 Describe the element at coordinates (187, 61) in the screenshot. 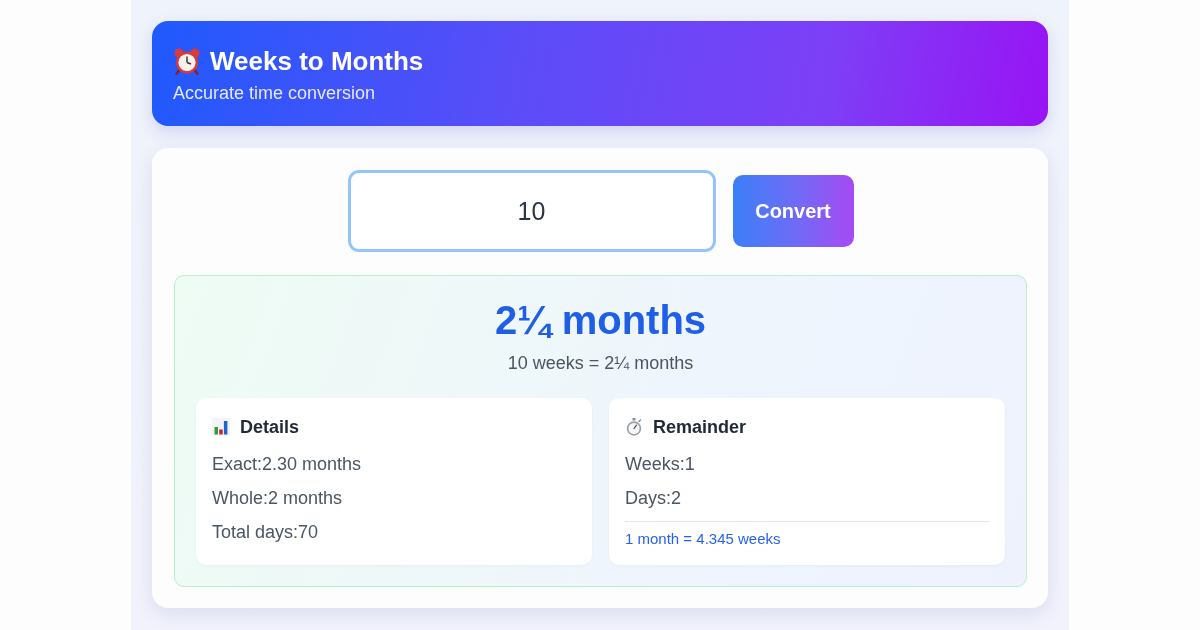

I see `alarm-clock-icon` at that location.